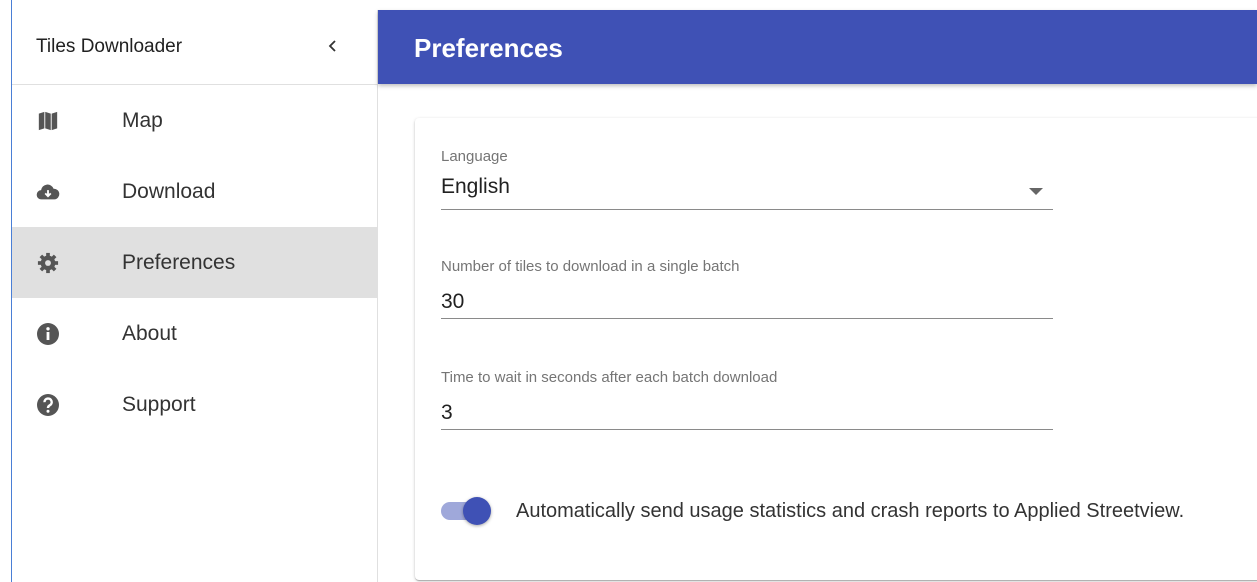 This screenshot has width=1257, height=582. Describe the element at coordinates (169, 191) in the screenshot. I see `nav-label-download: Download` at that location.